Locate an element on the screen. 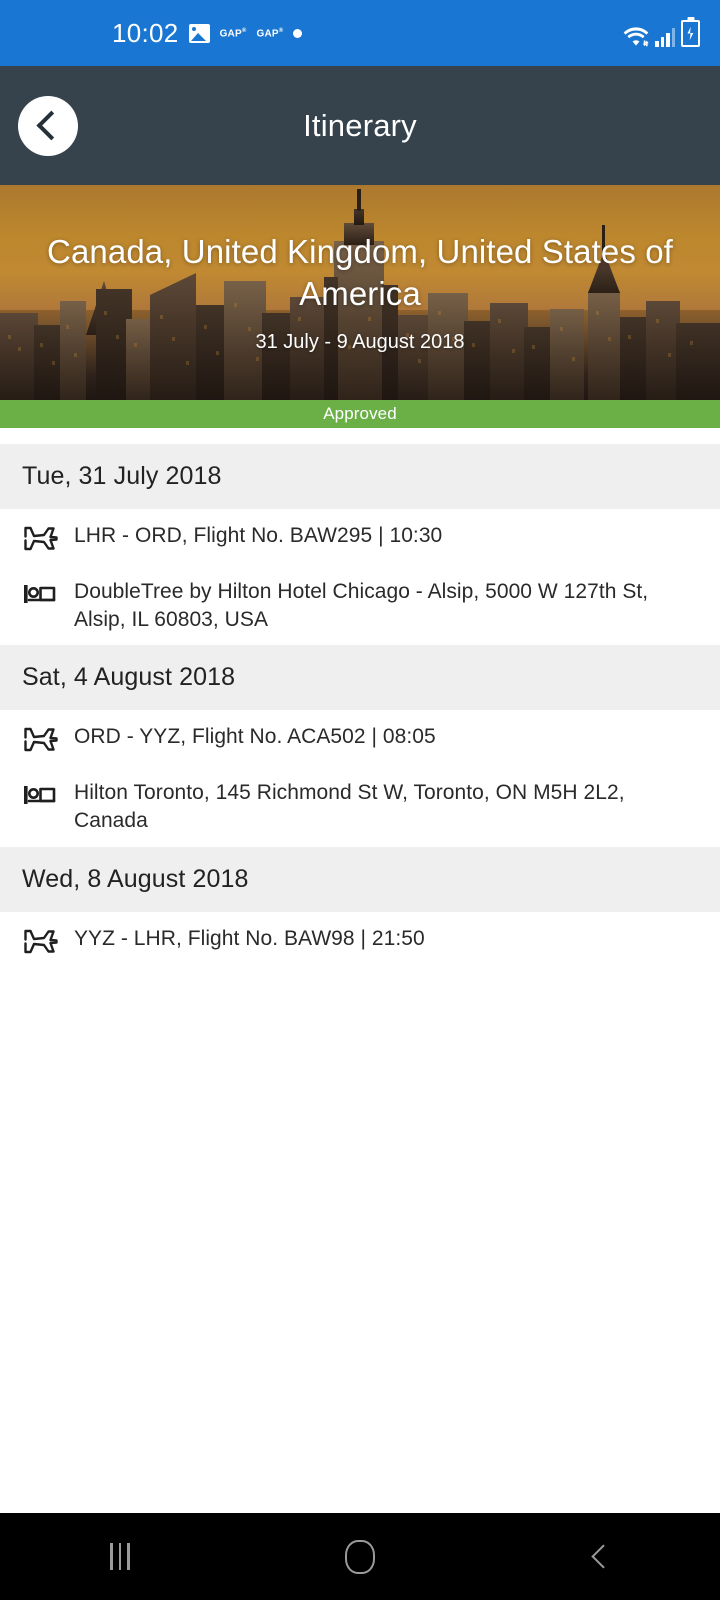 The width and height of the screenshot is (720, 1600). android-navigation-bar is located at coordinates (360, 1556).